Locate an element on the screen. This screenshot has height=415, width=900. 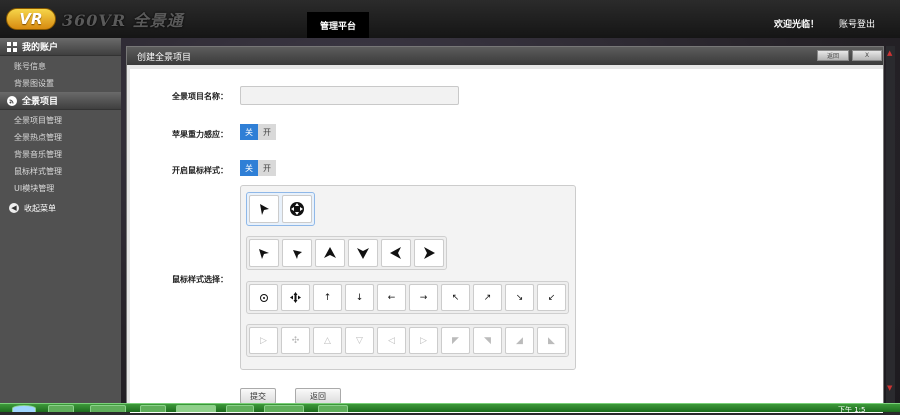
sidebar-item-music-manage: 背景音乐管理 is located at coordinates (60, 154).